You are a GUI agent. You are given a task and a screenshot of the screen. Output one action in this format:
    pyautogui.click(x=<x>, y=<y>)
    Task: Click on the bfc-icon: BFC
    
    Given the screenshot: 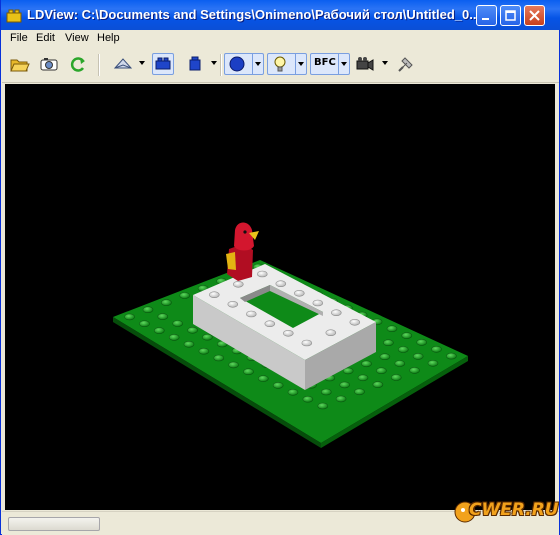 What is the action you would take?
    pyautogui.click(x=325, y=62)
    